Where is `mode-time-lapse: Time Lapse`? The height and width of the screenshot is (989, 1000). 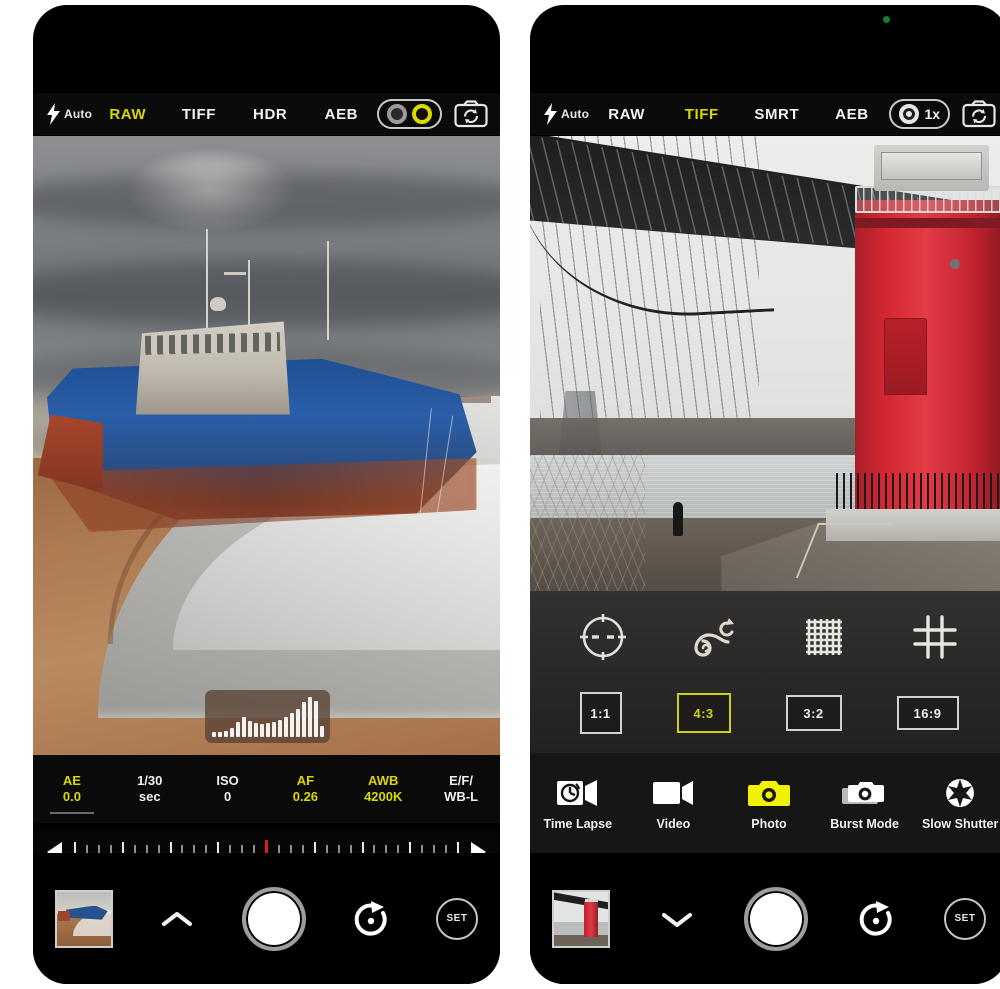 mode-time-lapse: Time Lapse is located at coordinates (578, 803).